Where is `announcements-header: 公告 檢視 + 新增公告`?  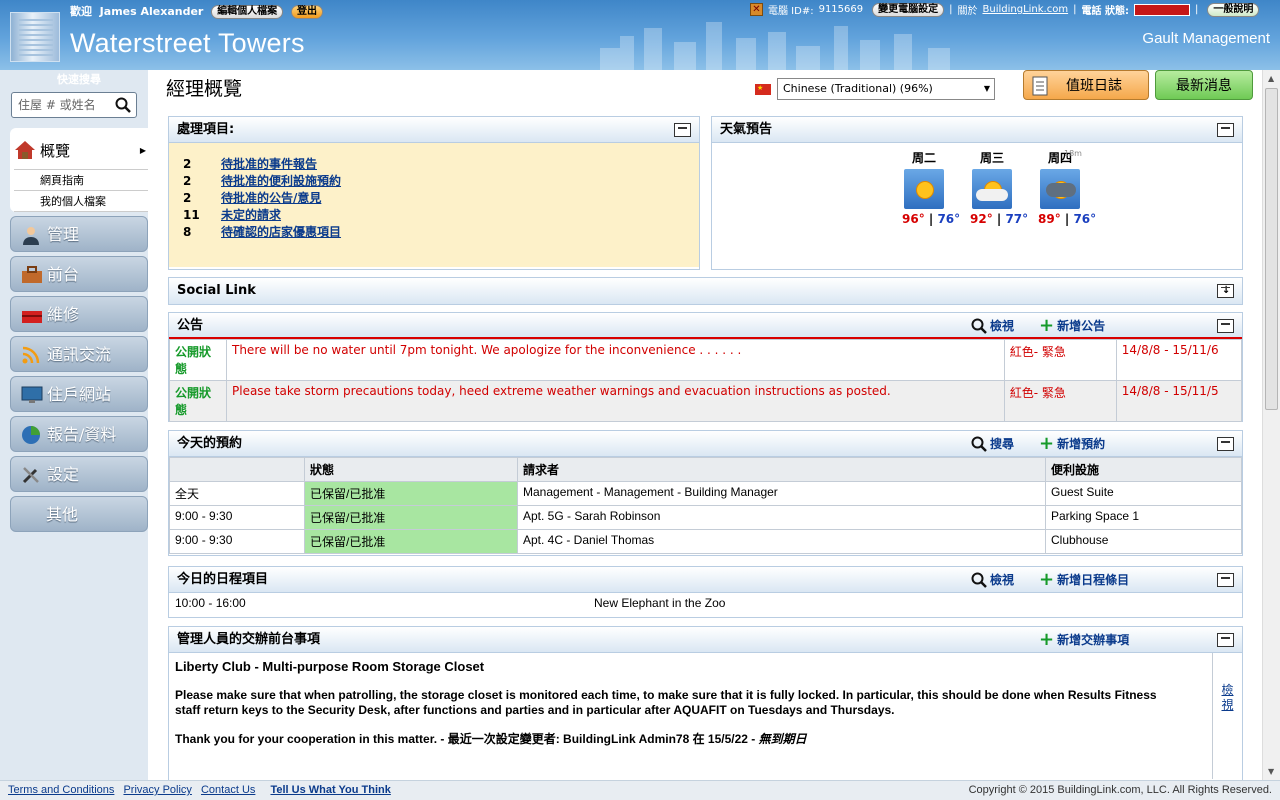
announcements-header: 公告 檢視 + 新增公告 is located at coordinates (705, 326).